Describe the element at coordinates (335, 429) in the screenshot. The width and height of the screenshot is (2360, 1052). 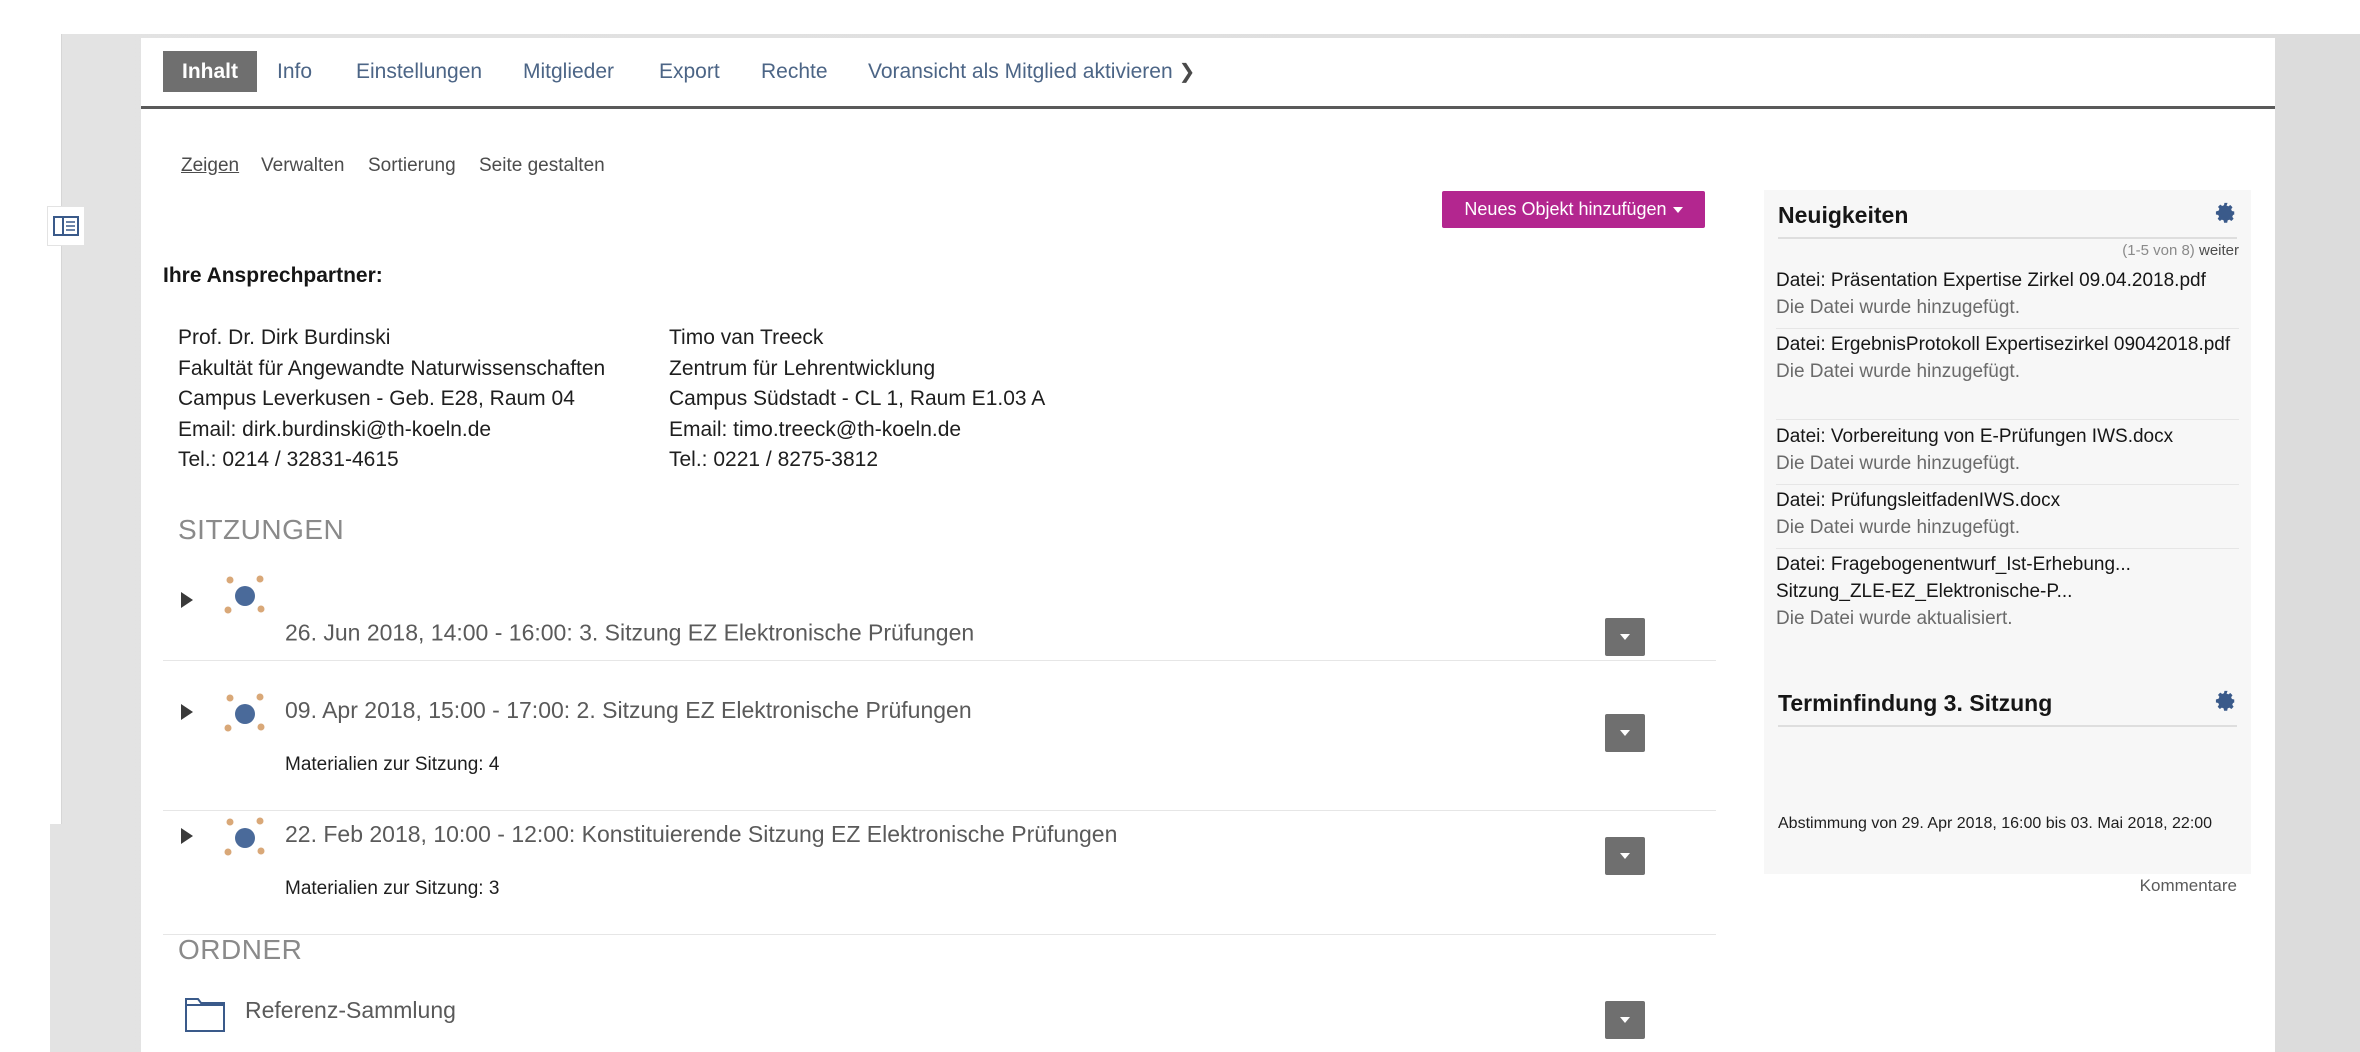
I see `contact-email: Email: dirk.burdinski@th-koeln.de` at that location.